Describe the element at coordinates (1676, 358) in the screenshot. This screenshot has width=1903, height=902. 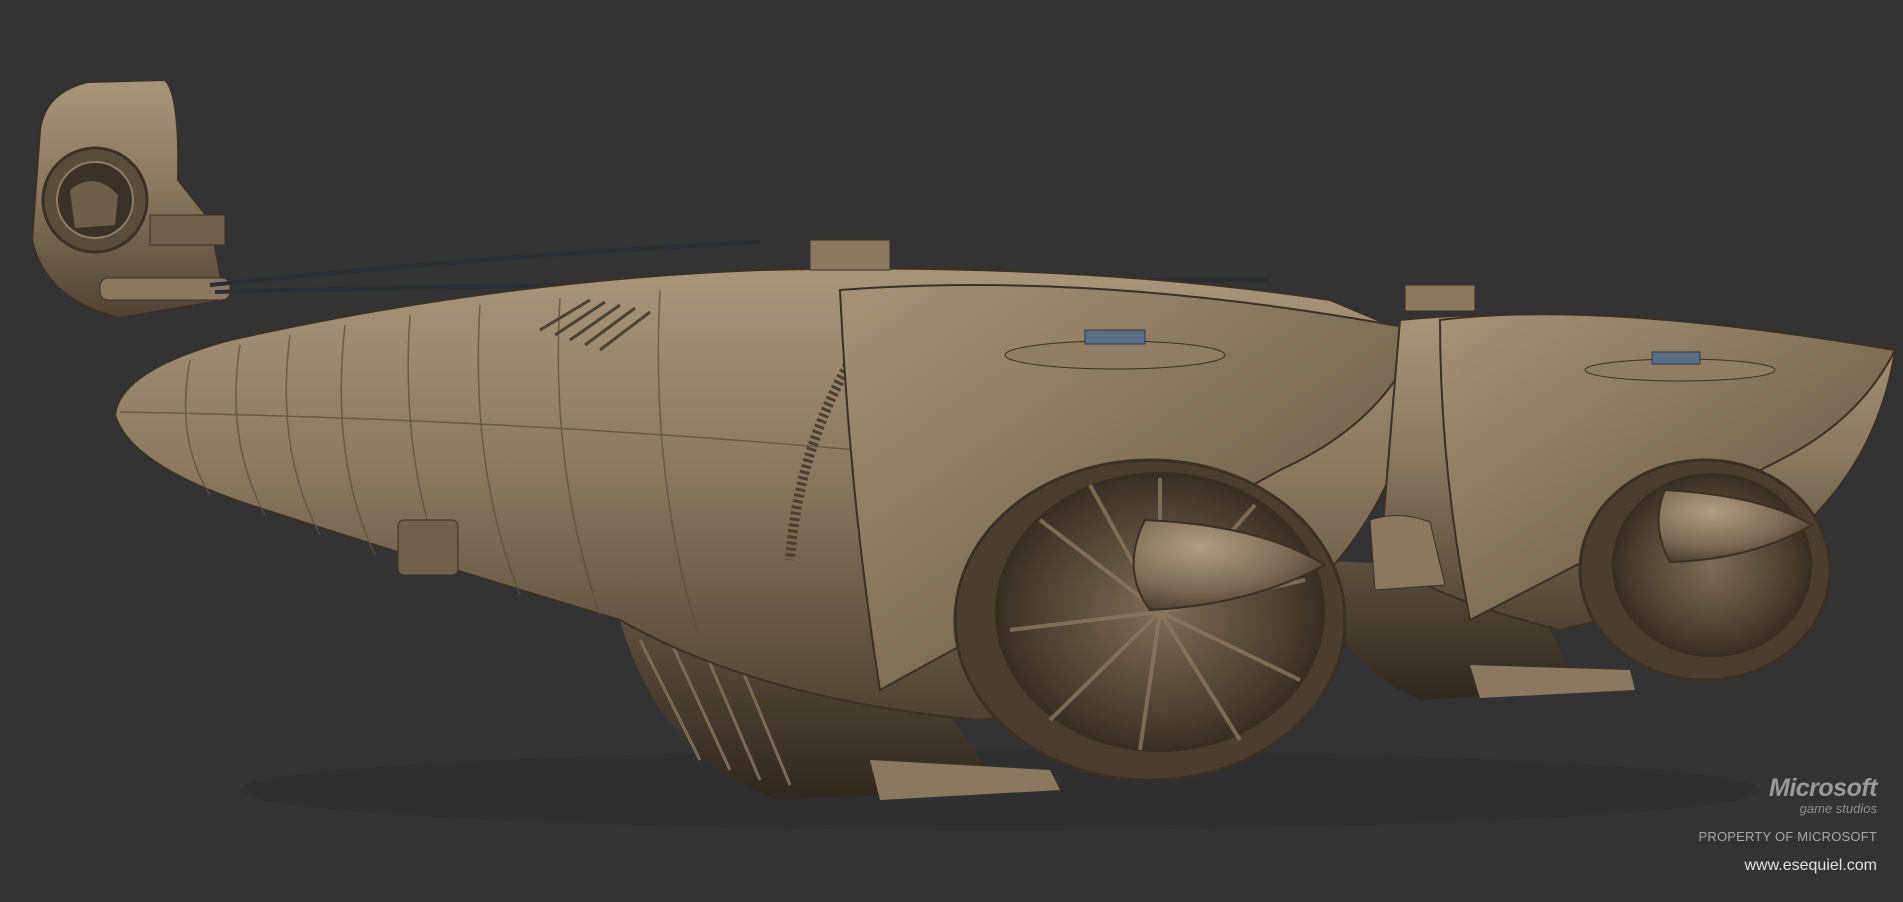
I see `right-cowl-sensor` at that location.